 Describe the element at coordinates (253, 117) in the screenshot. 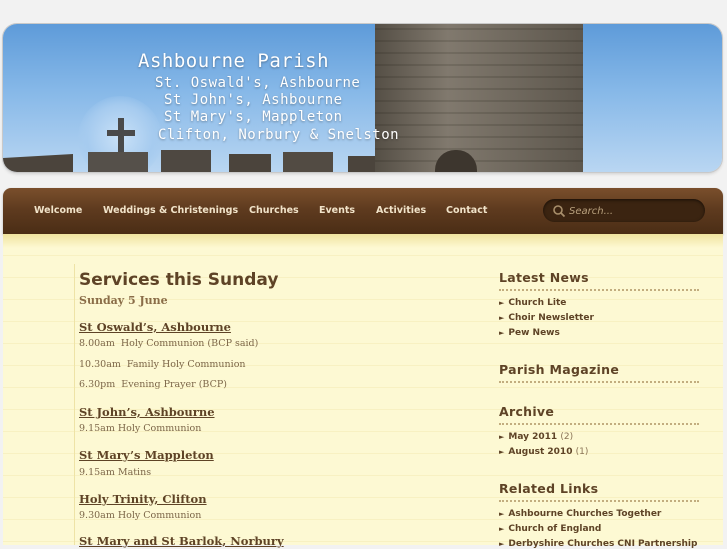

I see `banner-line-st-marys: St Mary's, Mappleton` at that location.